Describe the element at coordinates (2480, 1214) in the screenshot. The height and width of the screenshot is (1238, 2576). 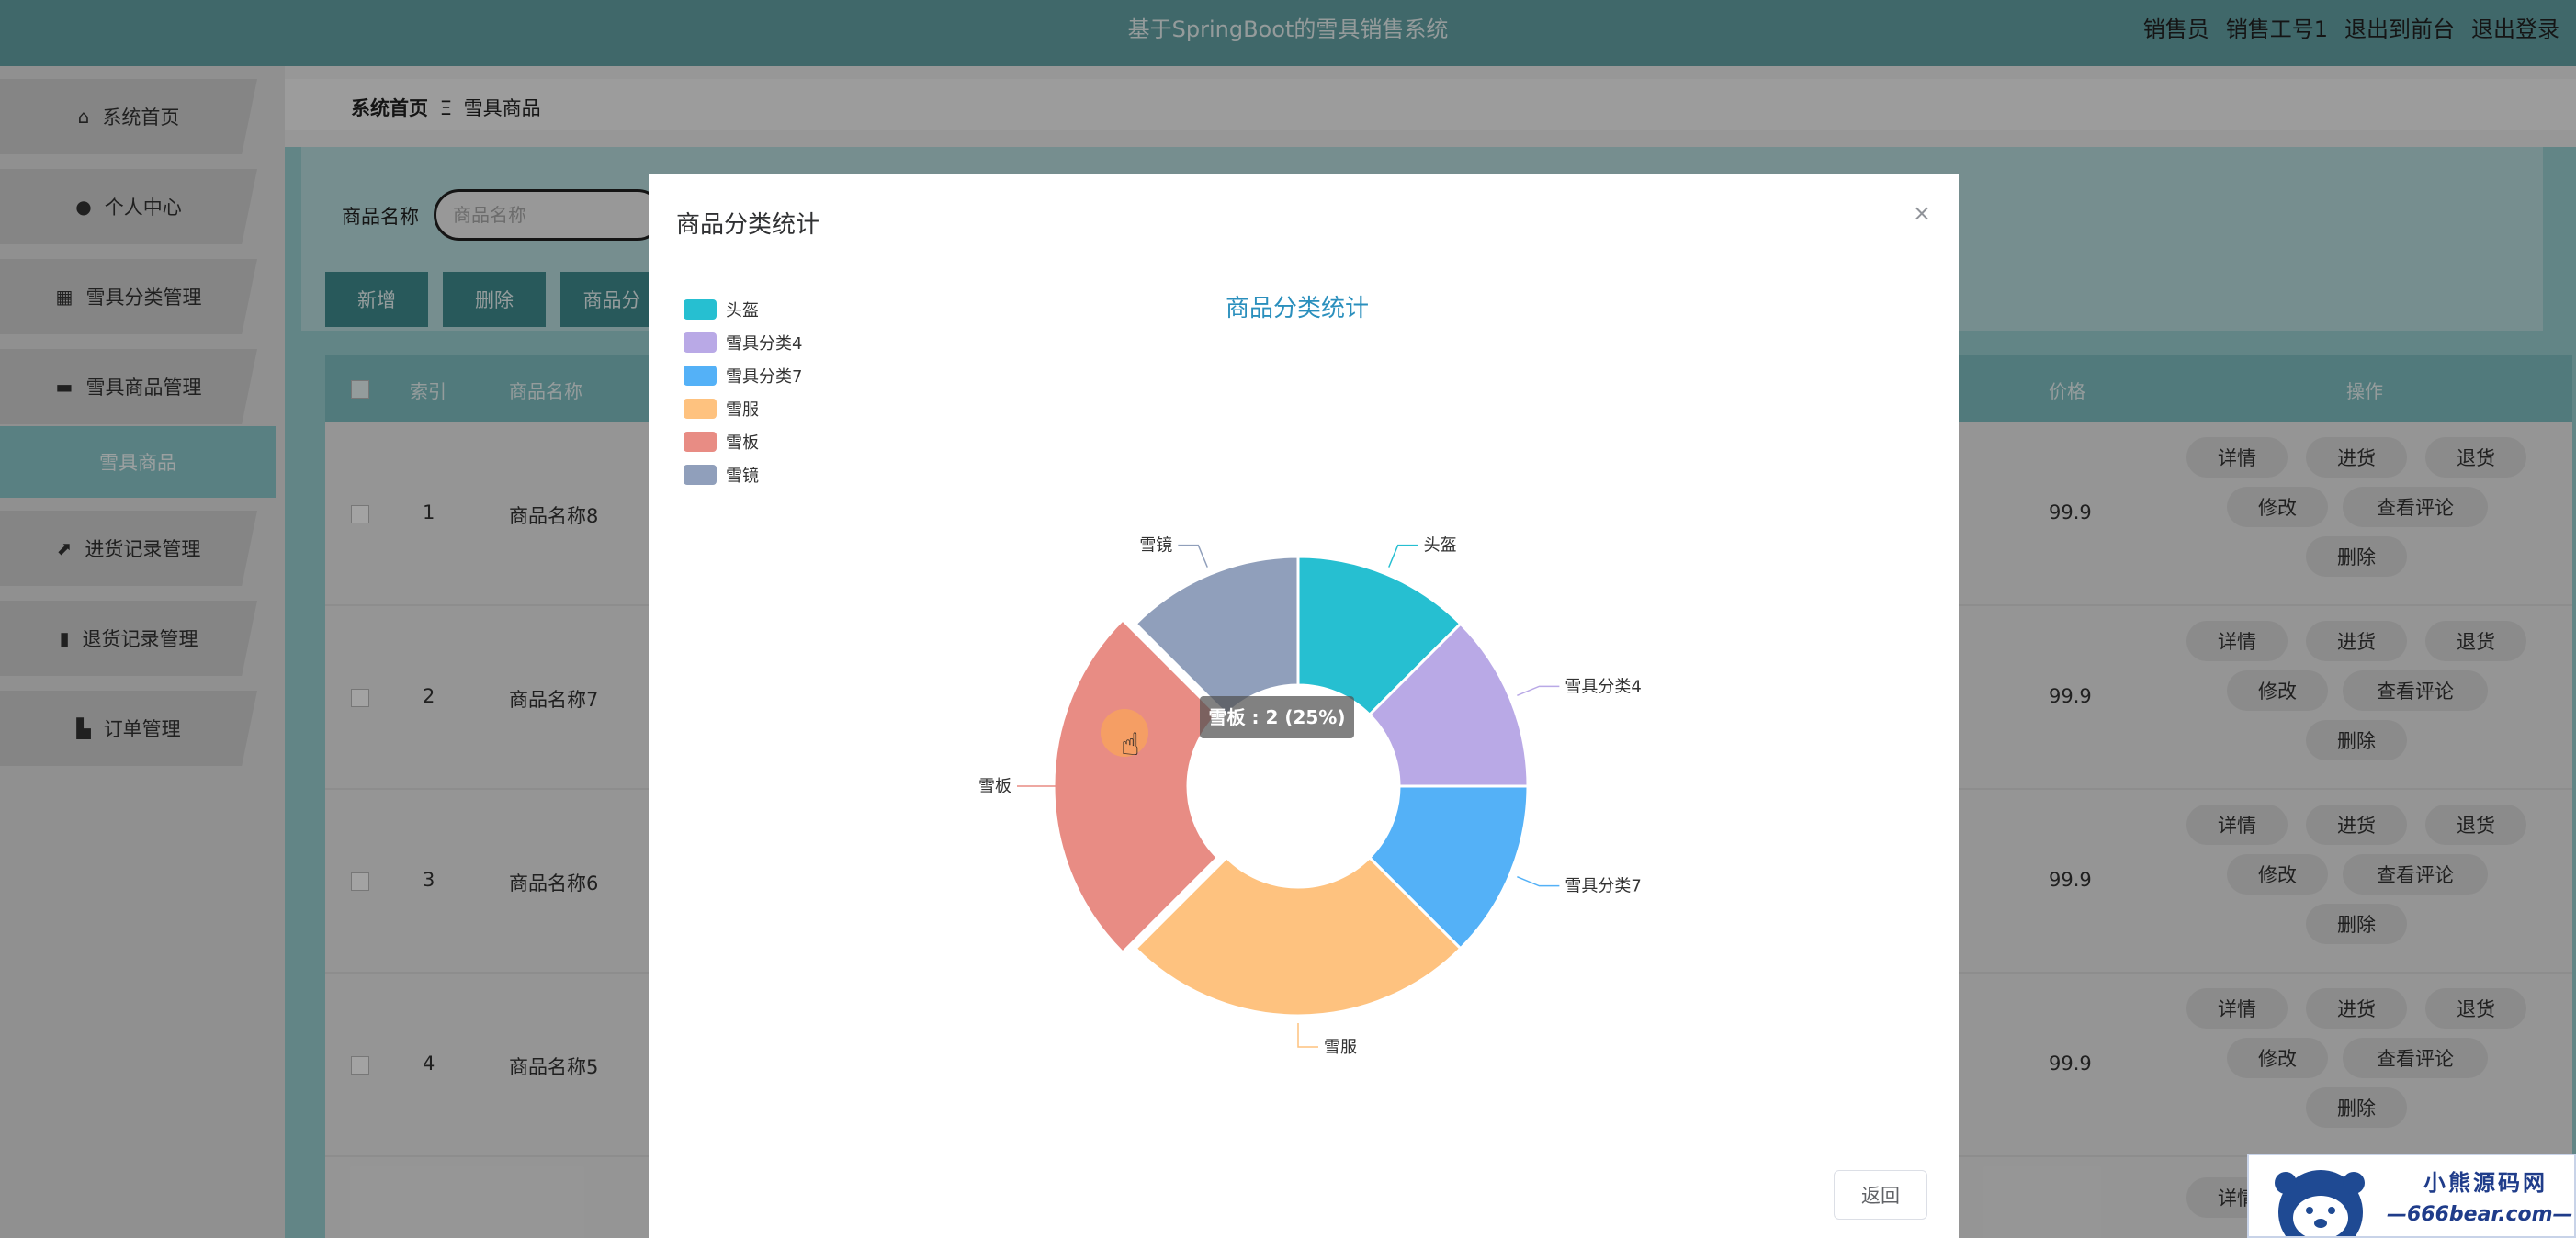
I see `watermark-url: —666bear.com—` at that location.